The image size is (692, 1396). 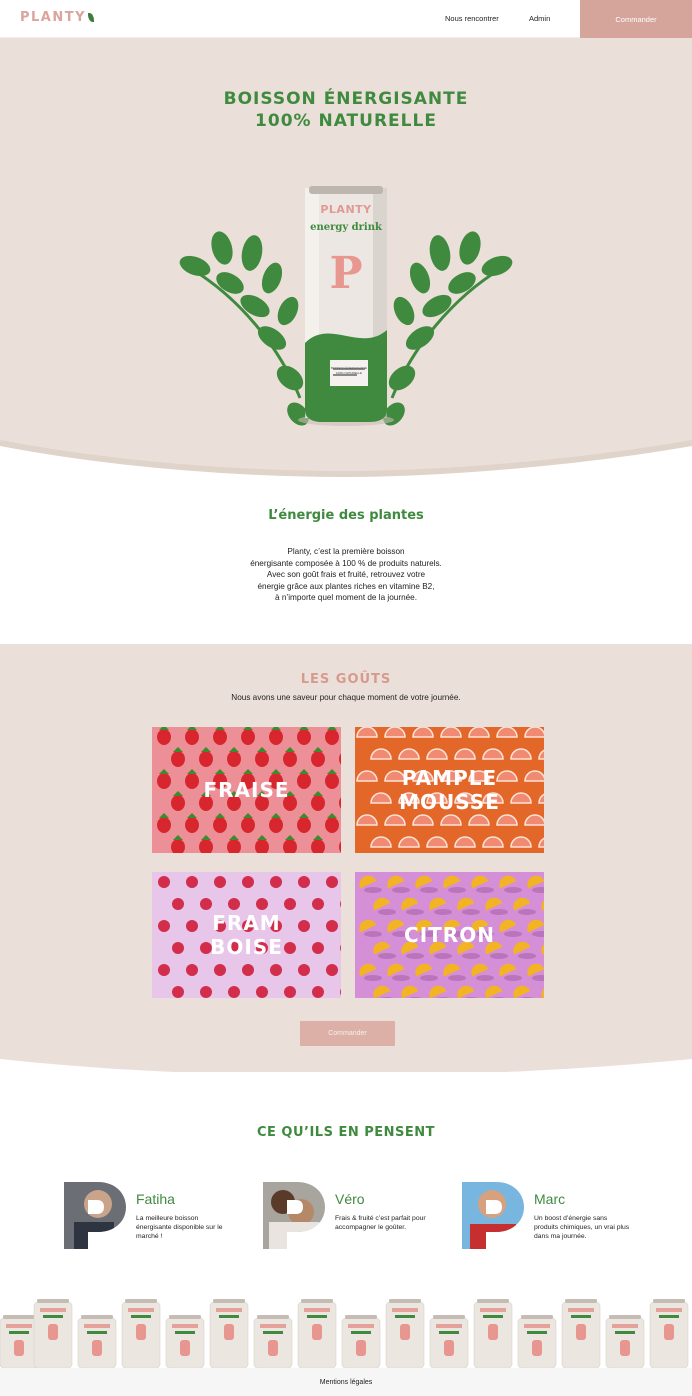 I want to click on flavours-title: LES GOÛTS, so click(x=346, y=679).